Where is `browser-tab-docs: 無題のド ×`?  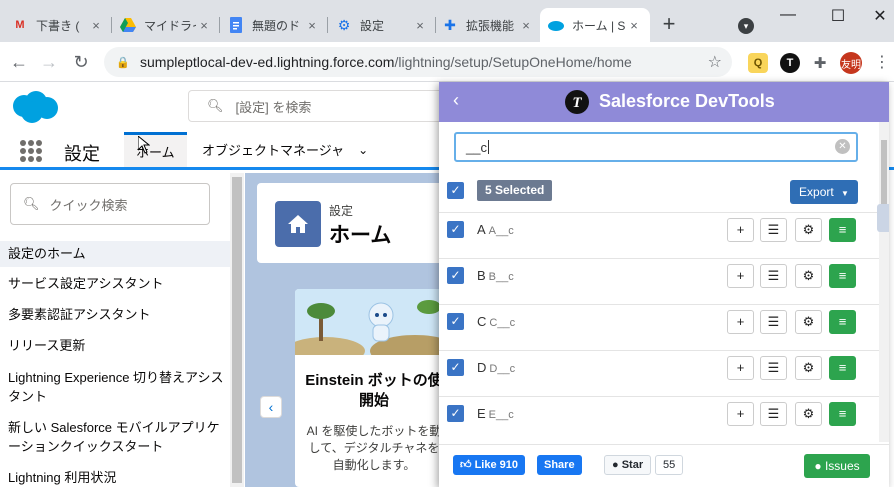 browser-tab-docs: 無題のド × is located at coordinates (274, 25).